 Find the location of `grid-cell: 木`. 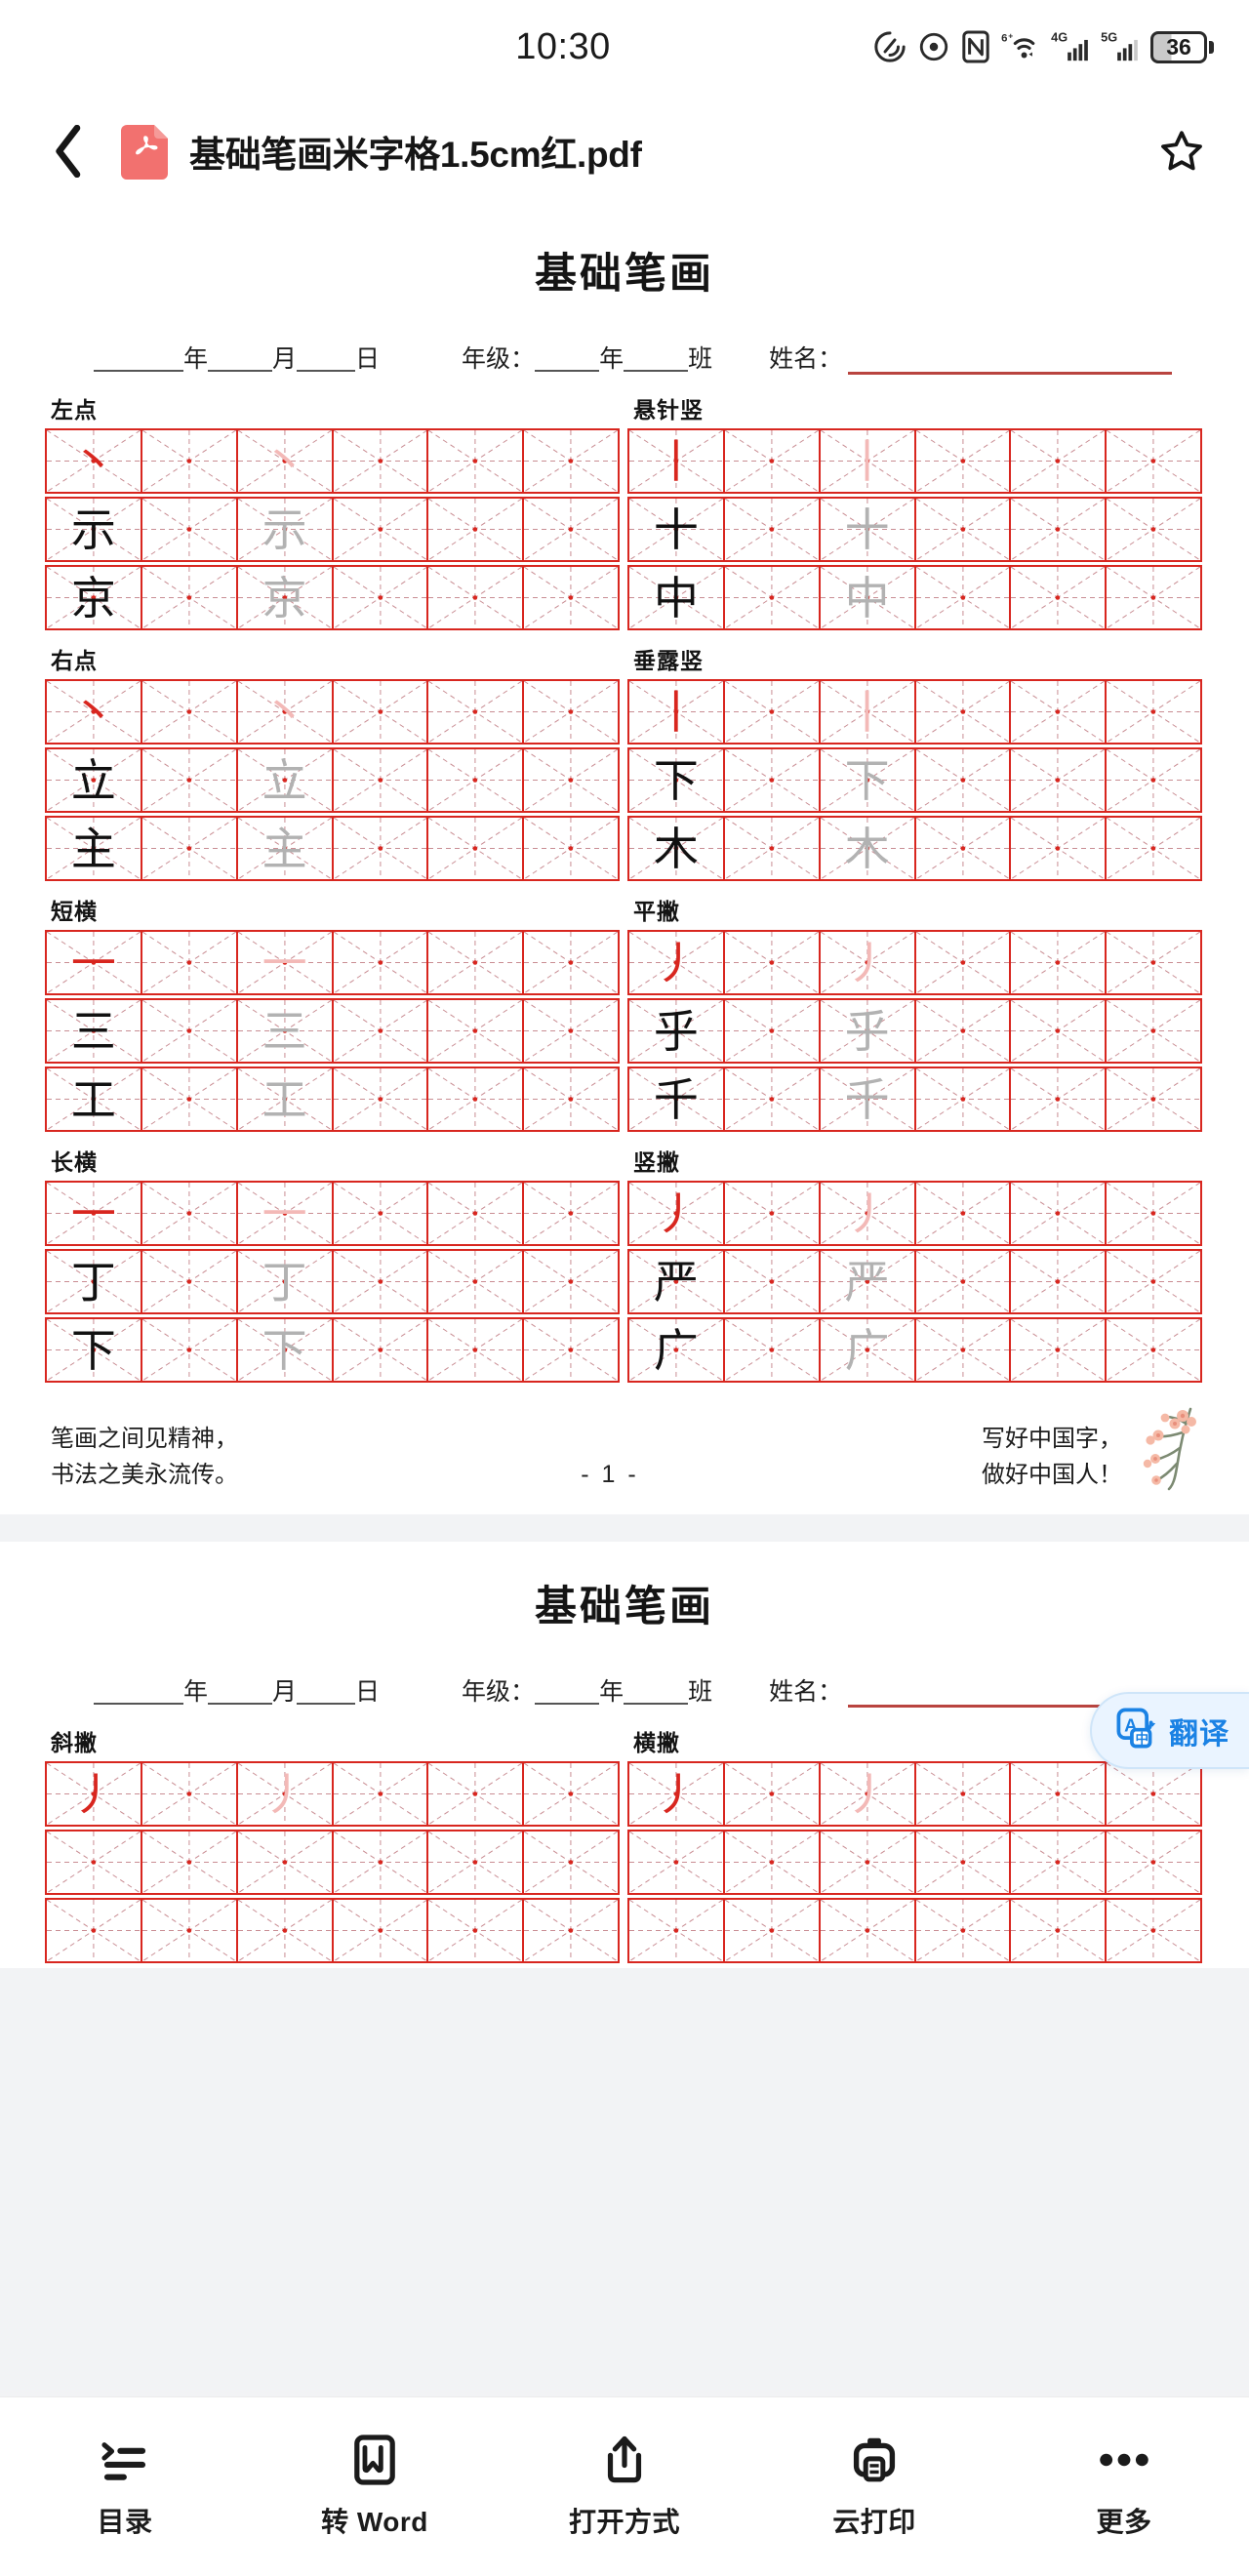

grid-cell: 木 is located at coordinates (677, 848).